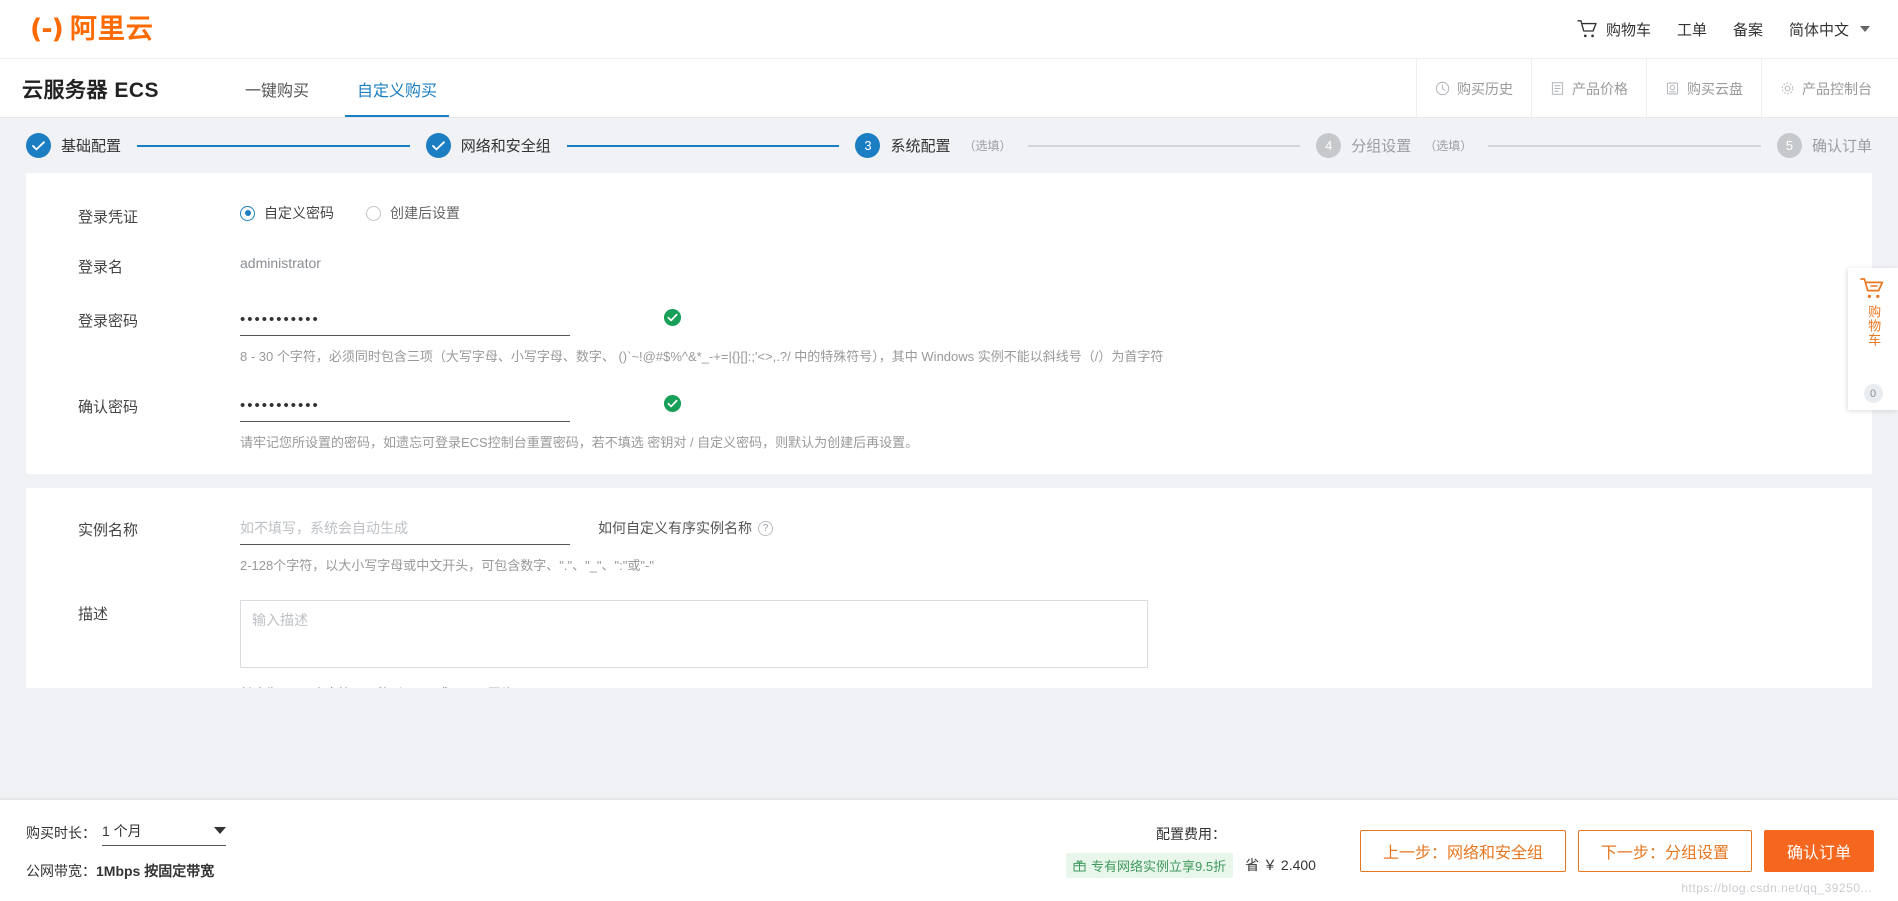 The image size is (1898, 901). What do you see at coordinates (1394, 145) in the screenshot?
I see `step-group-settings: 4 分组设置 （选填）` at bounding box center [1394, 145].